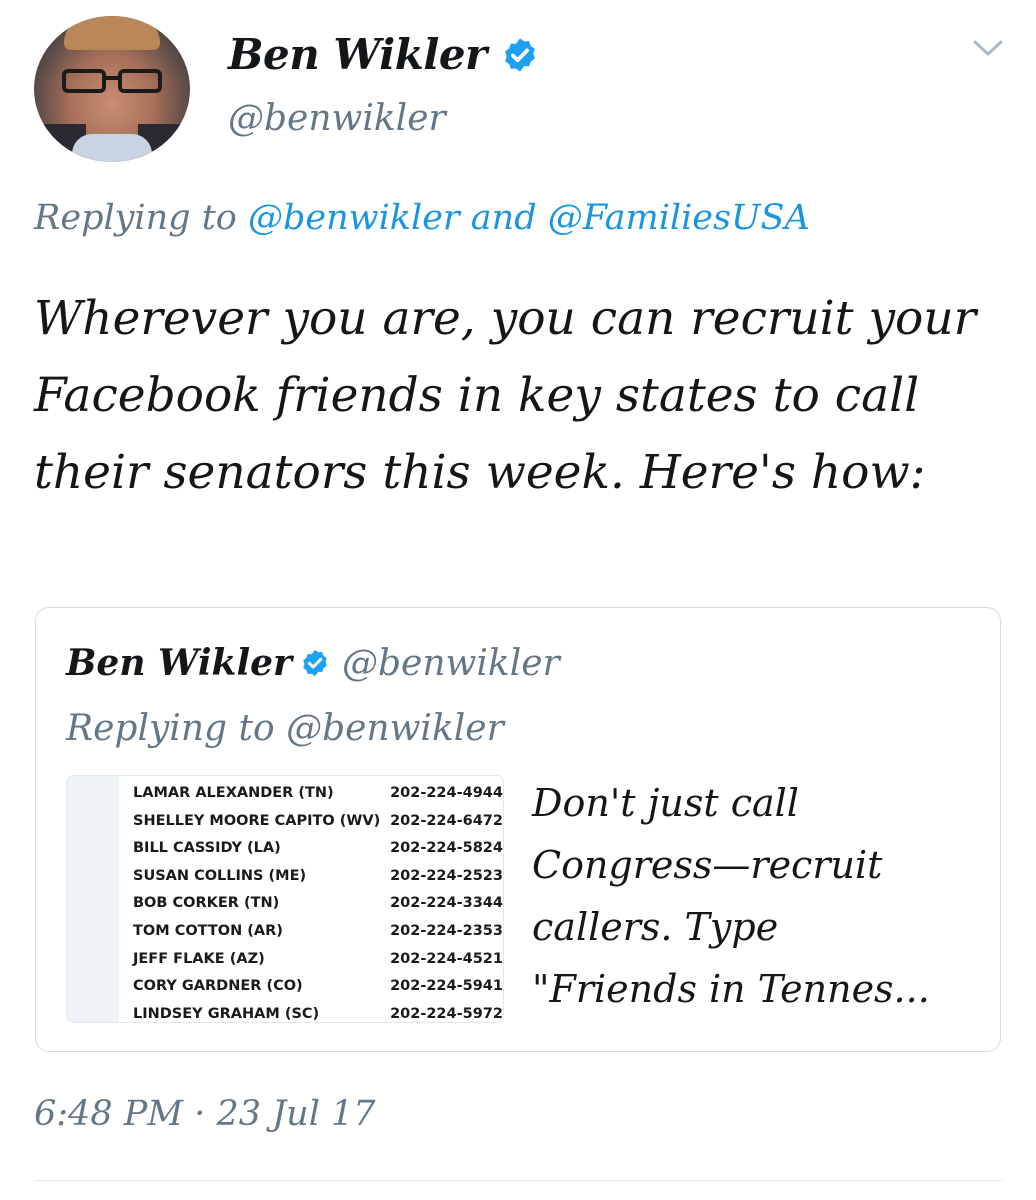  I want to click on senator-name: JEFF FLAKE (AZ), so click(199, 958).